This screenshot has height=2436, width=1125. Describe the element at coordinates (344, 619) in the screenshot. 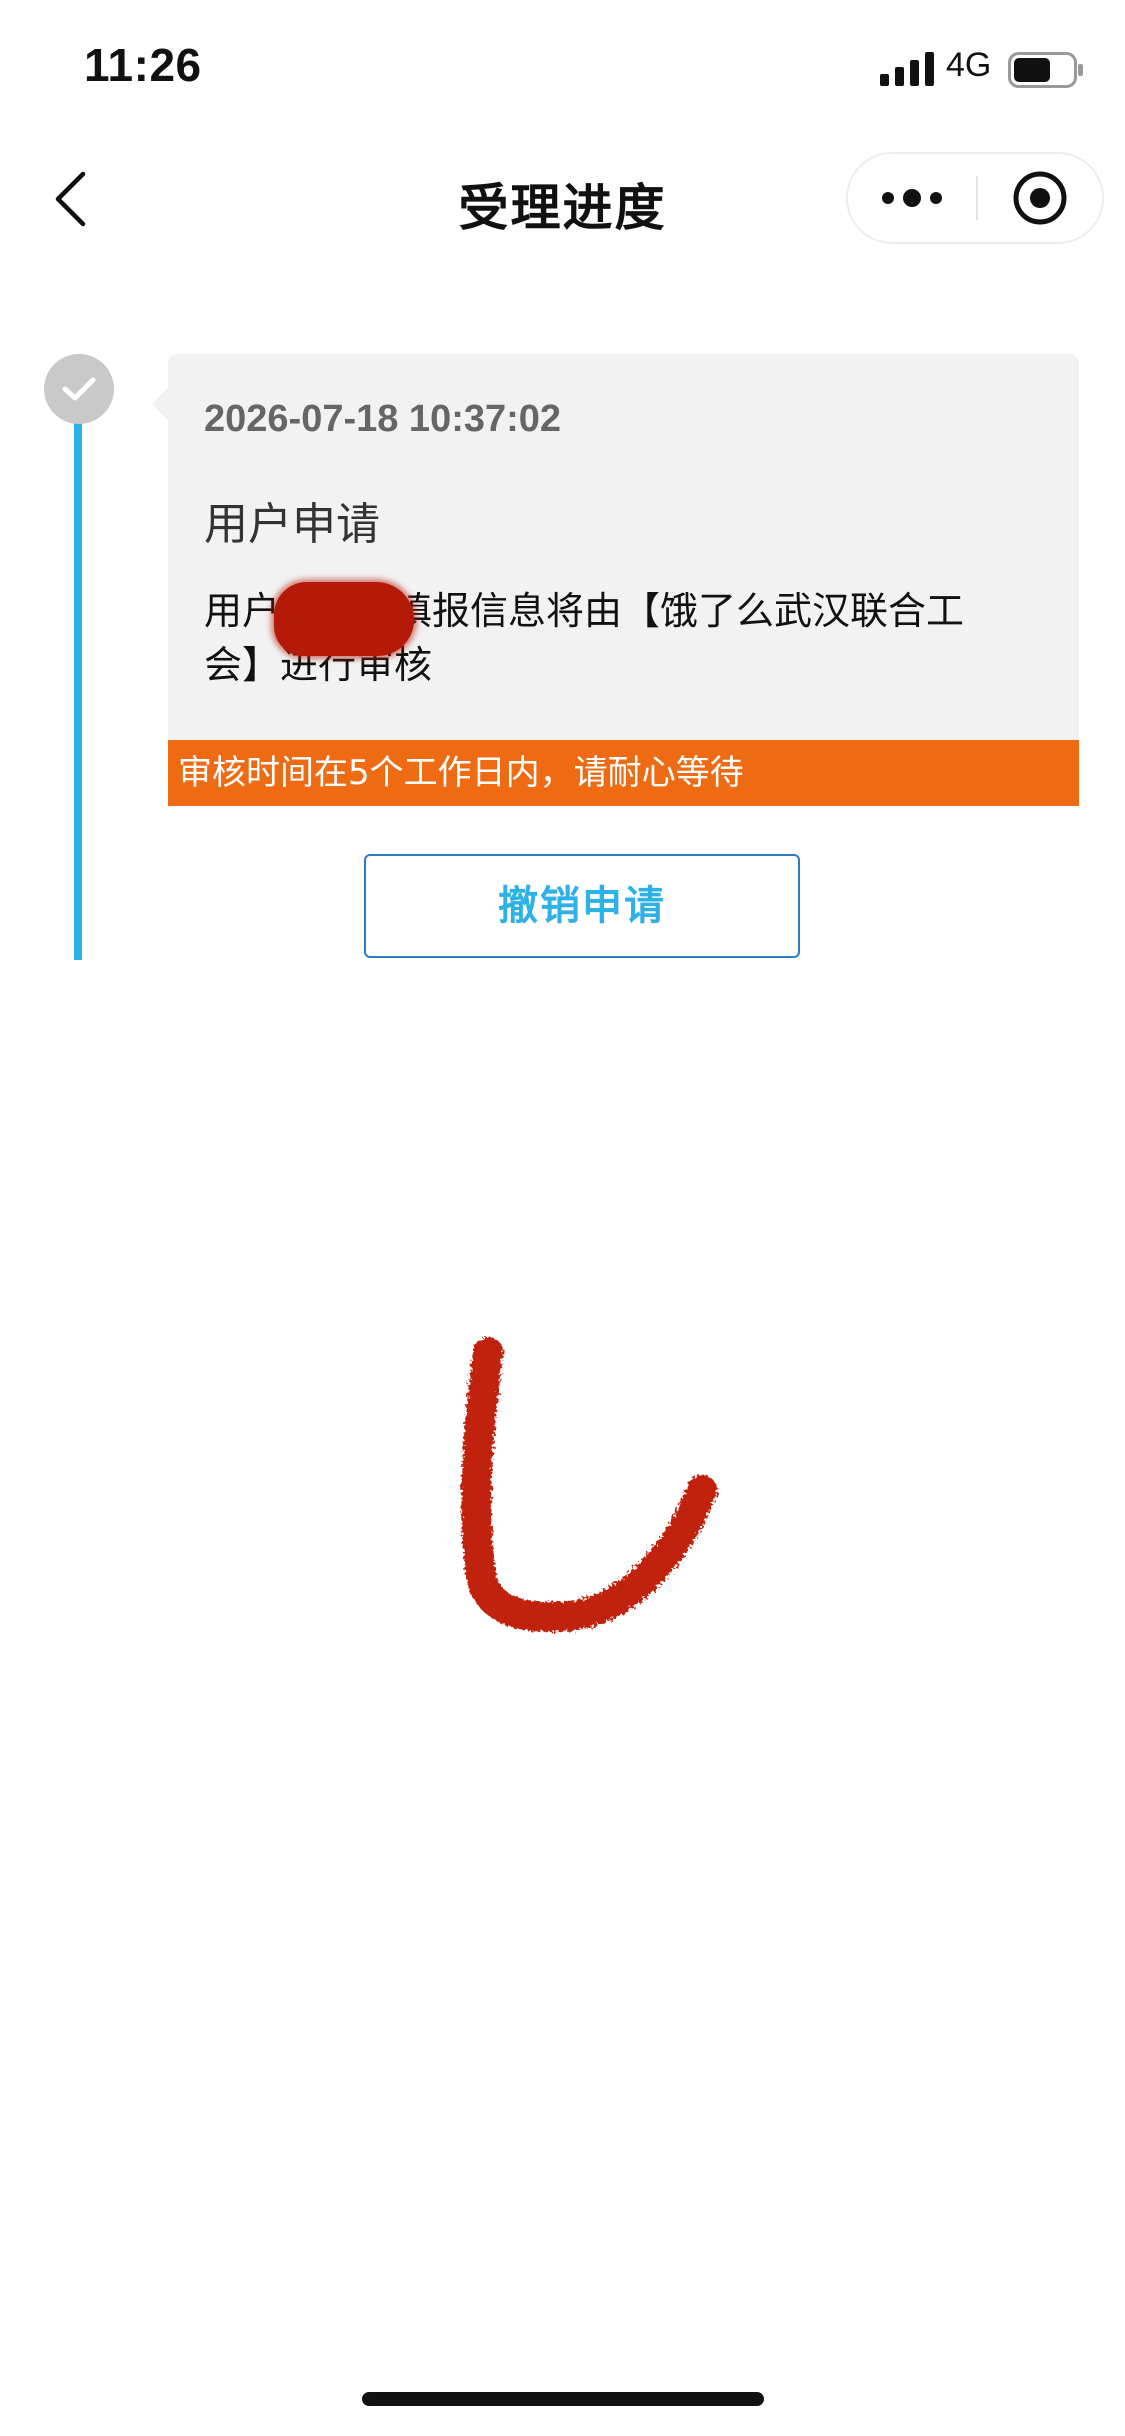

I see `redaction-mark` at that location.